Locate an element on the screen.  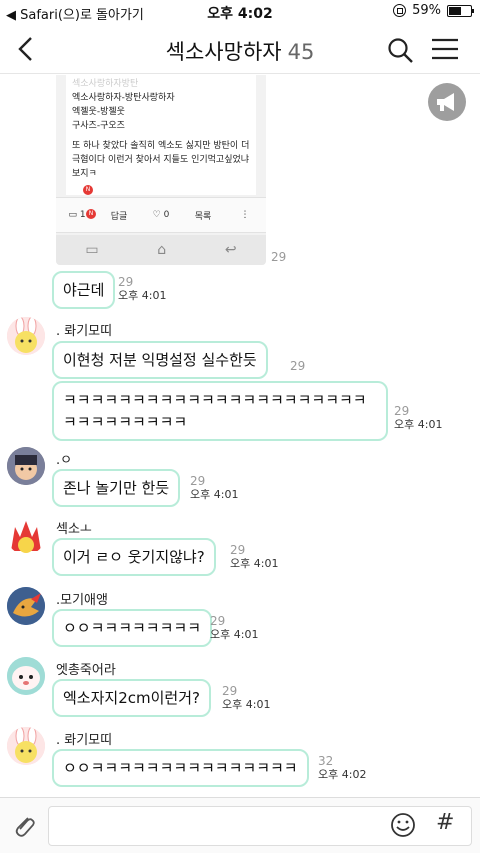
sender-name: 엣총죽어라 is located at coordinates (86, 670).